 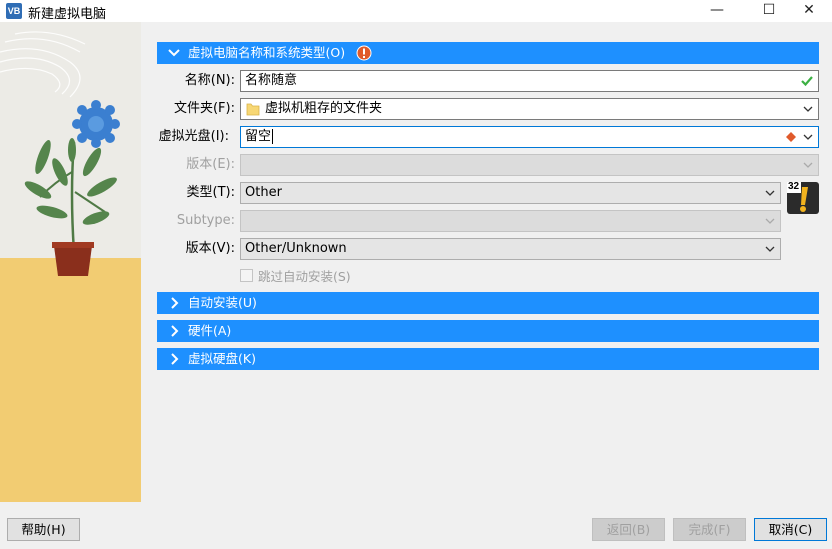 What do you see at coordinates (258, 136) in the screenshot?
I see `iso-value: 留空` at bounding box center [258, 136].